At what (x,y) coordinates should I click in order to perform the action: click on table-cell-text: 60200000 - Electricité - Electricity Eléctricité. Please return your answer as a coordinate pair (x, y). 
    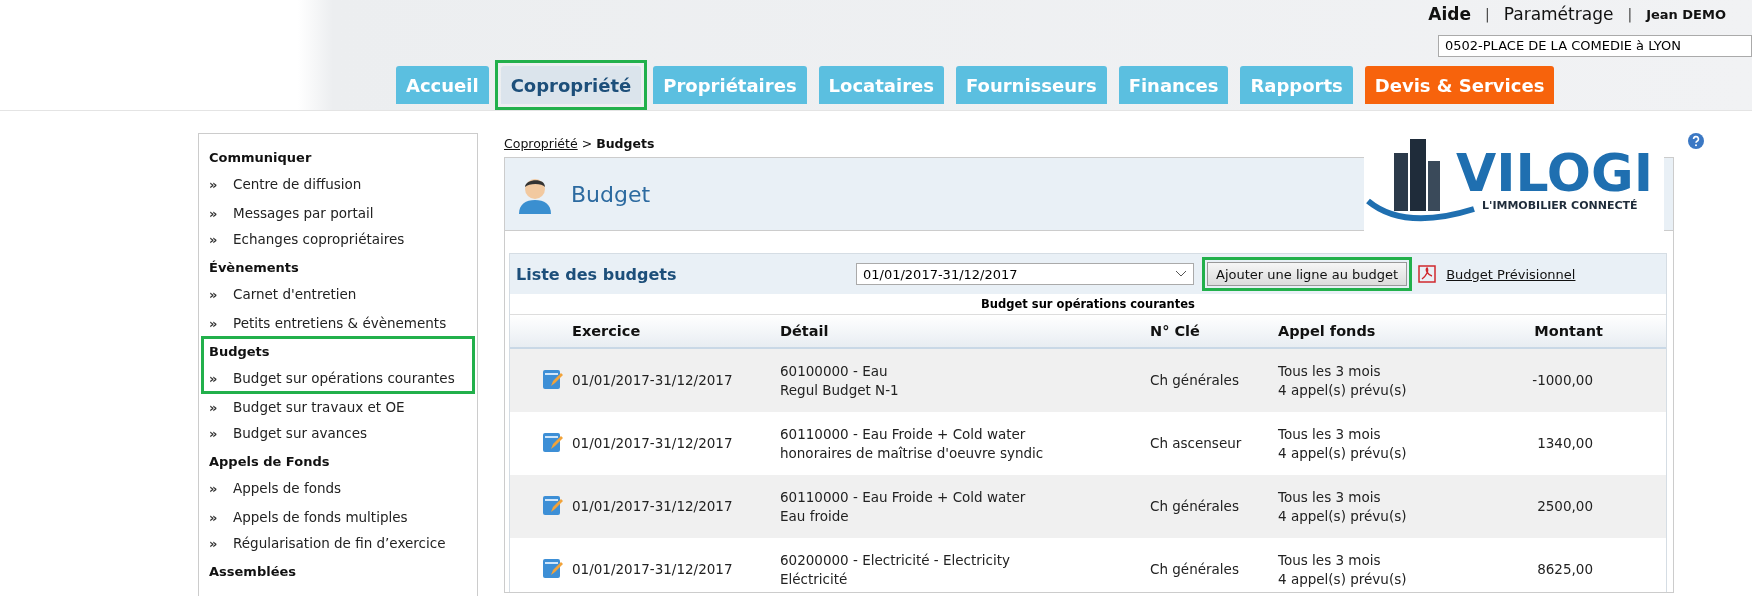
    Looking at the image, I should click on (896, 569).